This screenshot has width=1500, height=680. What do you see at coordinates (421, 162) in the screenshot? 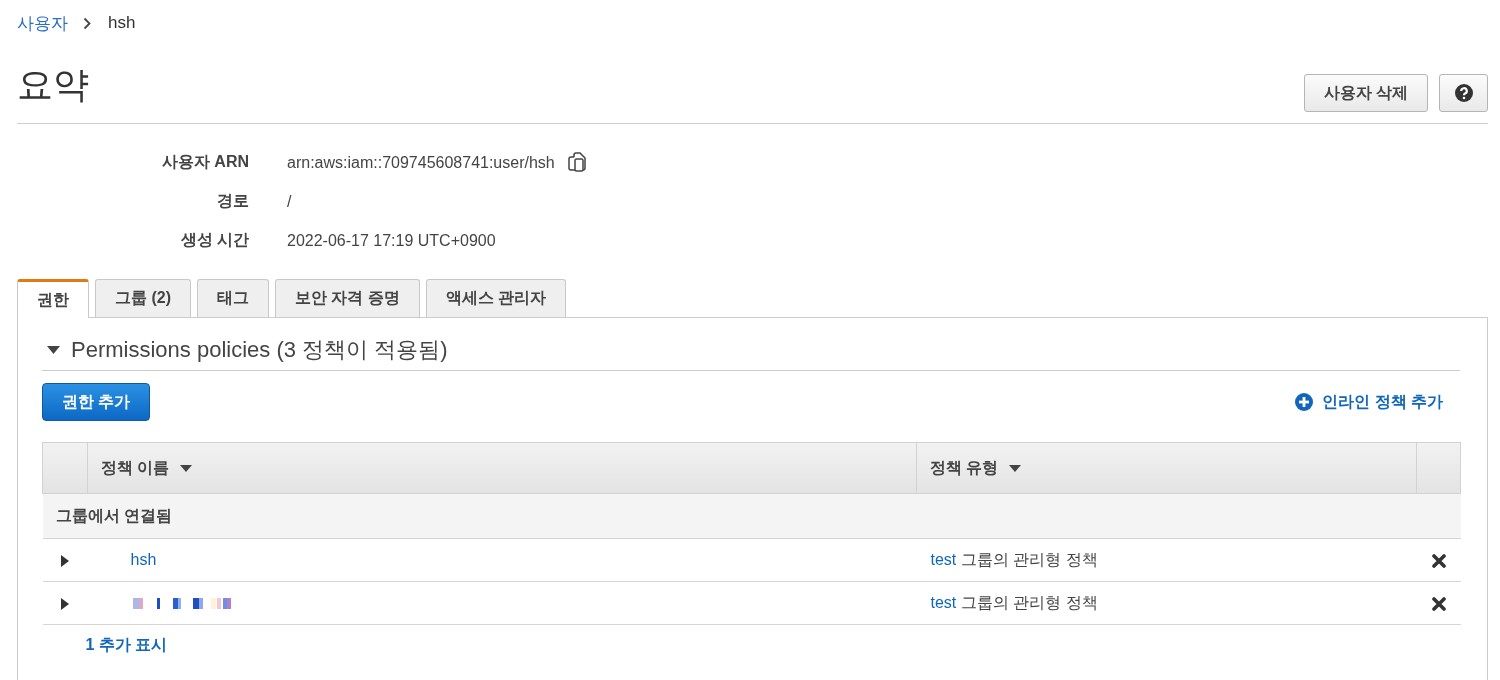
I see `summary-value: arn:aws:iam::709745608741:user/hsh` at bounding box center [421, 162].